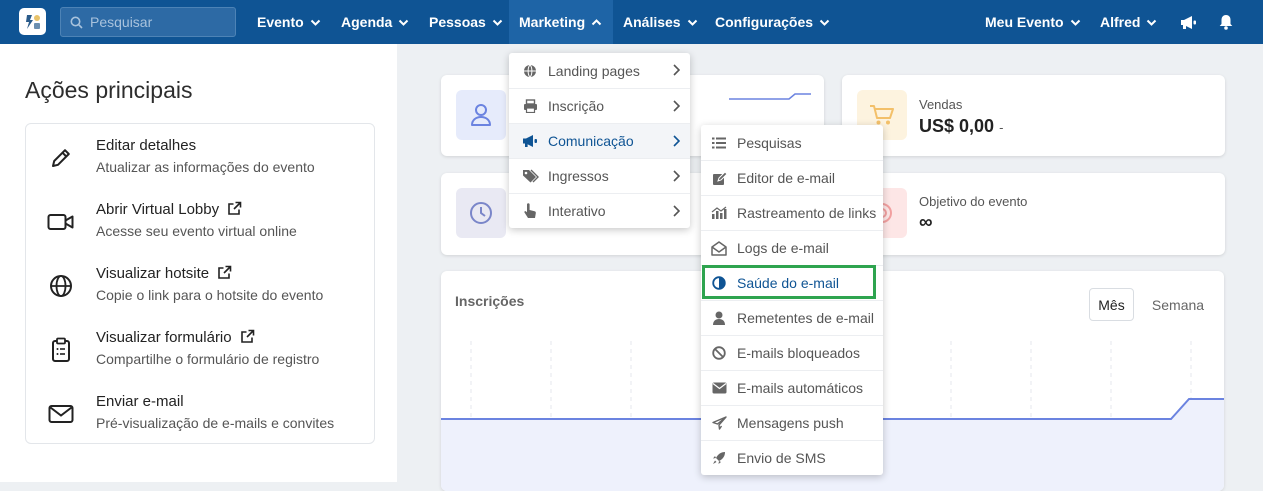 This screenshot has width=1263, height=491. I want to click on nav-marketing: Marketing, so click(561, 22).